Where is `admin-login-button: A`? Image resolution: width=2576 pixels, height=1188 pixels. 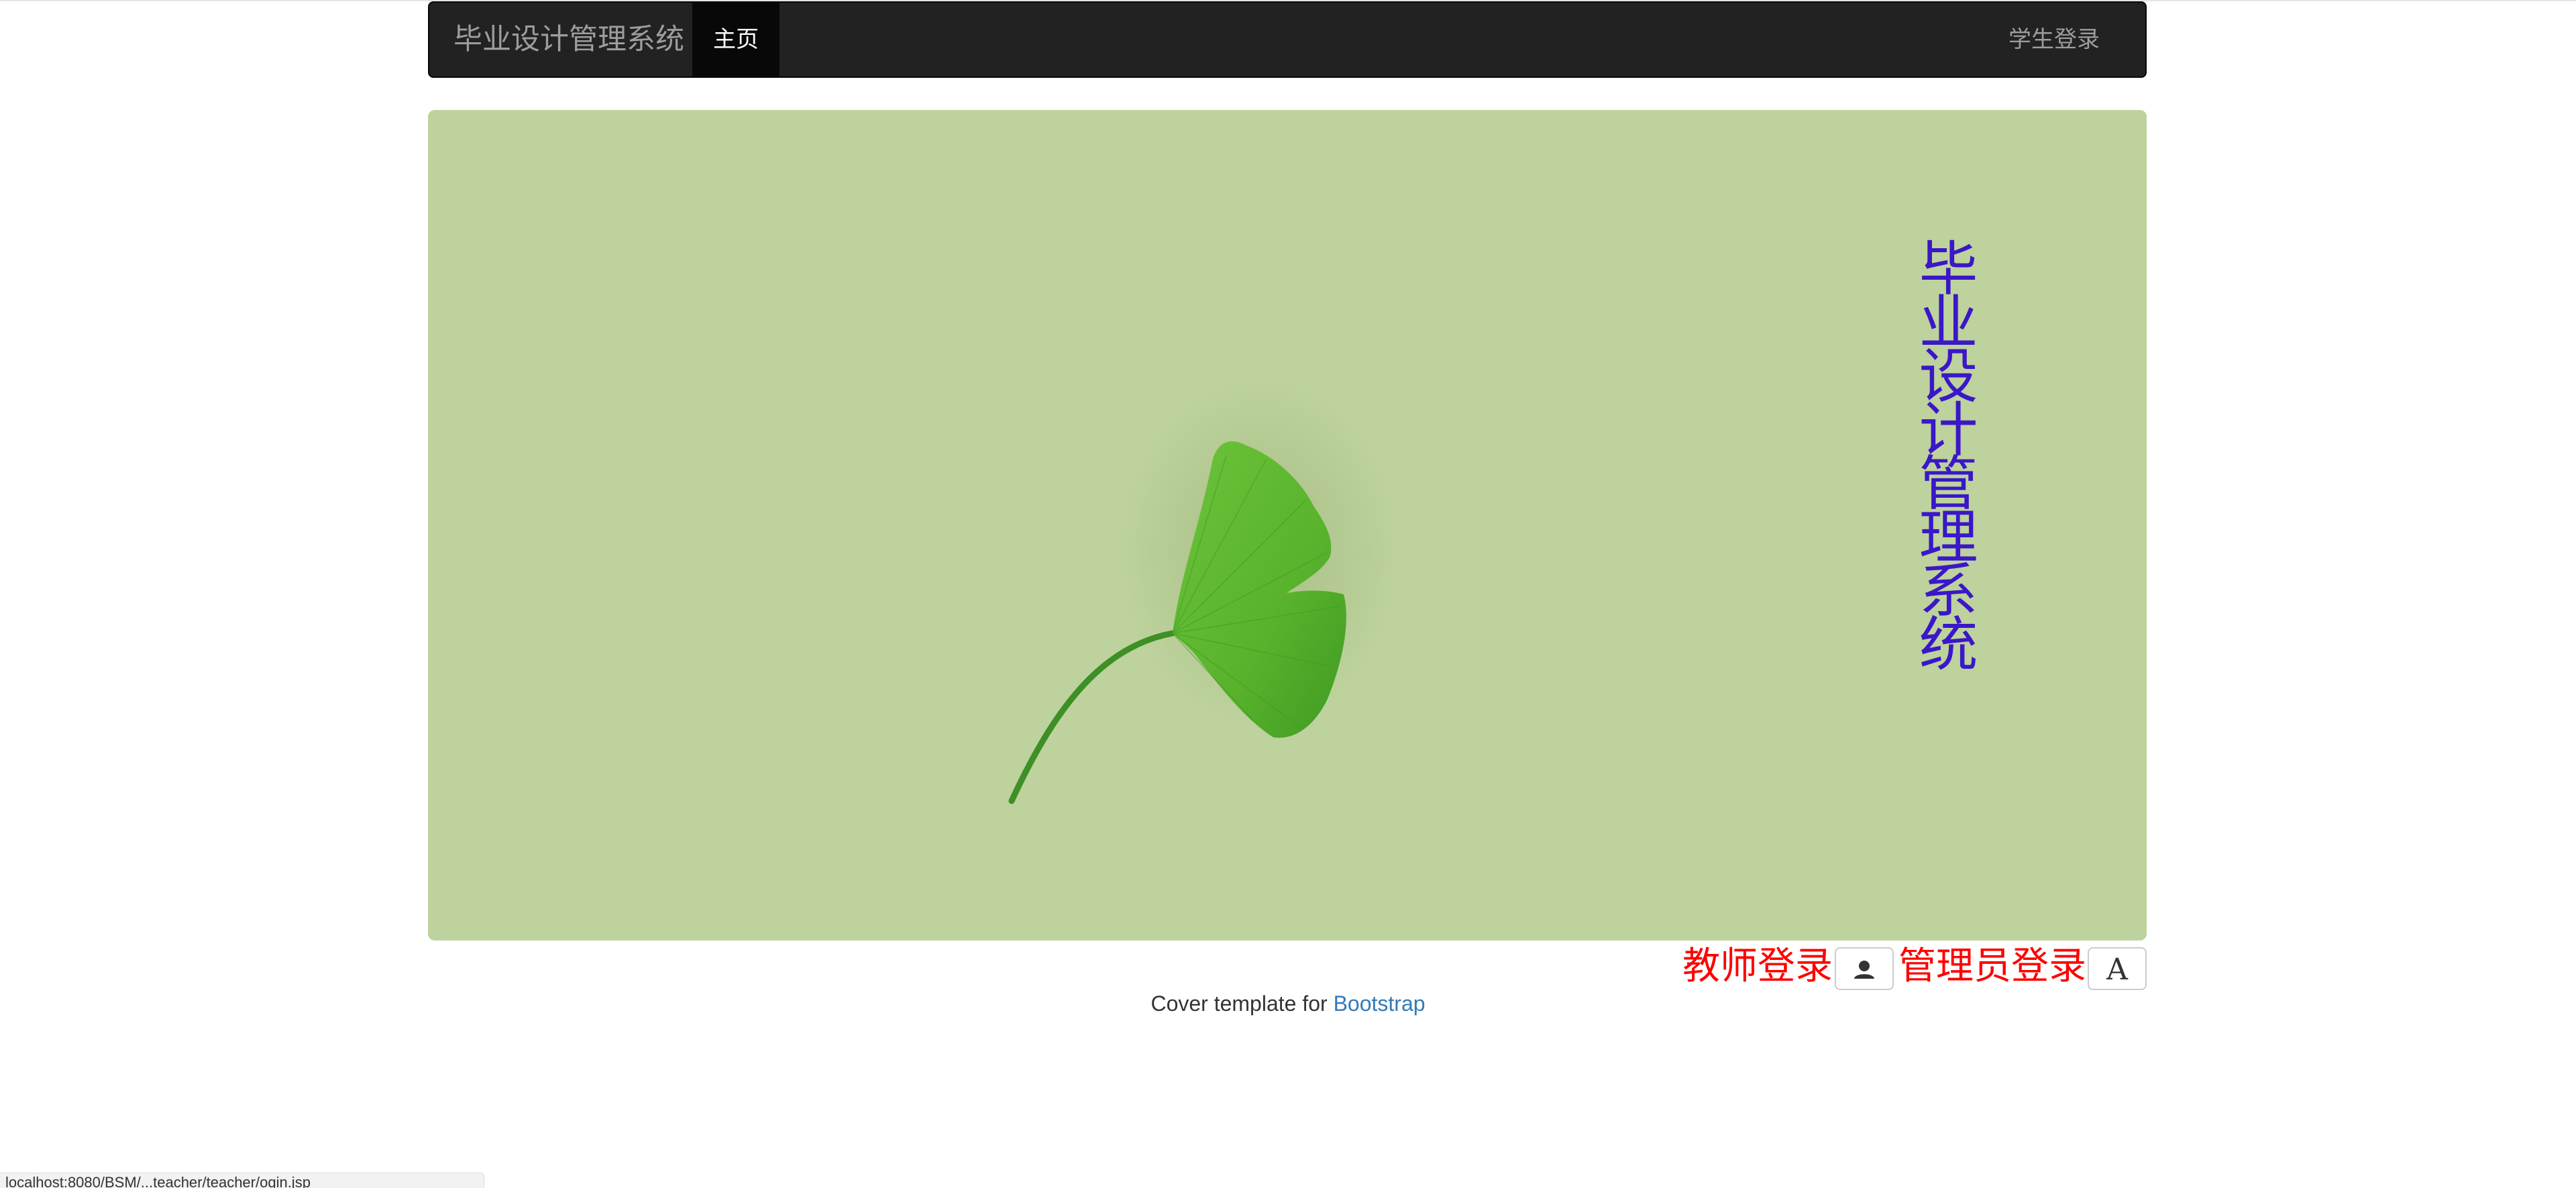 admin-login-button: A is located at coordinates (2117, 968).